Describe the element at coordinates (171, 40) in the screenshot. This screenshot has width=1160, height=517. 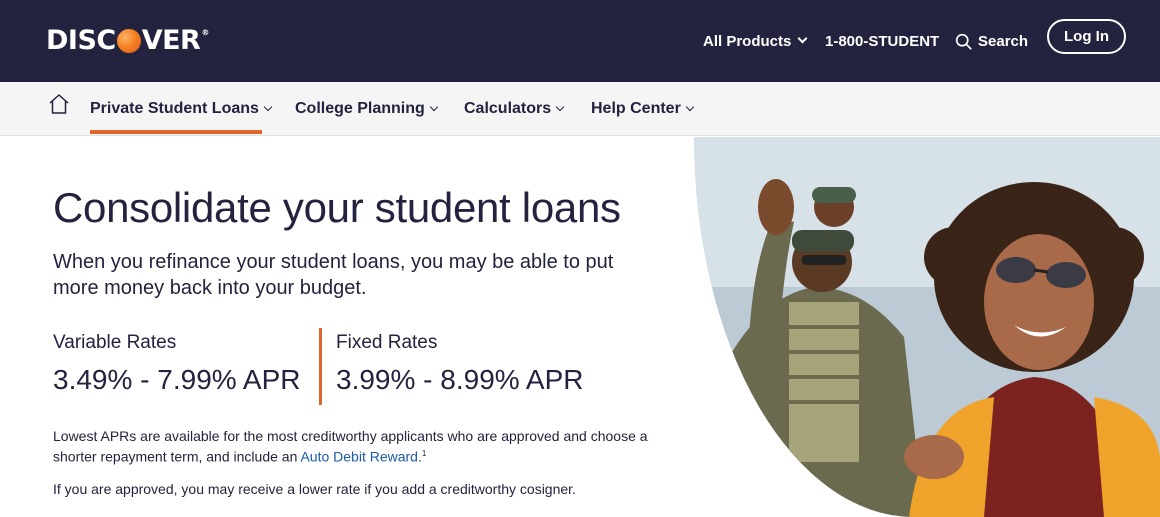
I see `logo-text-end: VER` at that location.